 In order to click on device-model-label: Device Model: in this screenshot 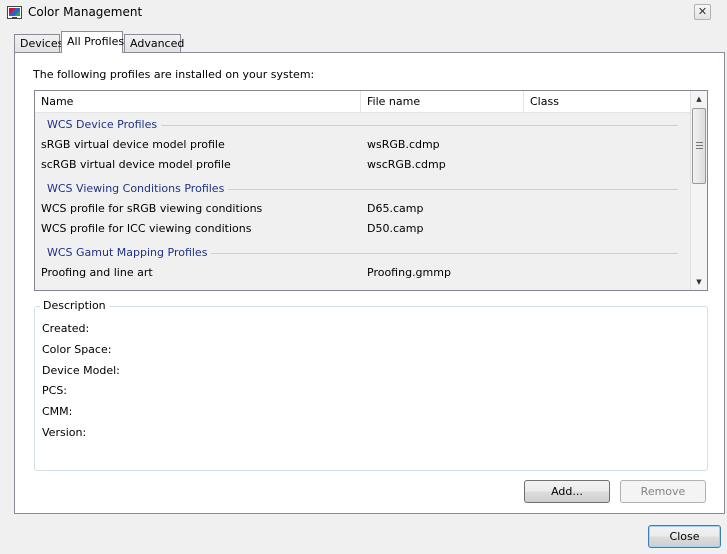, I will do `click(81, 370)`.